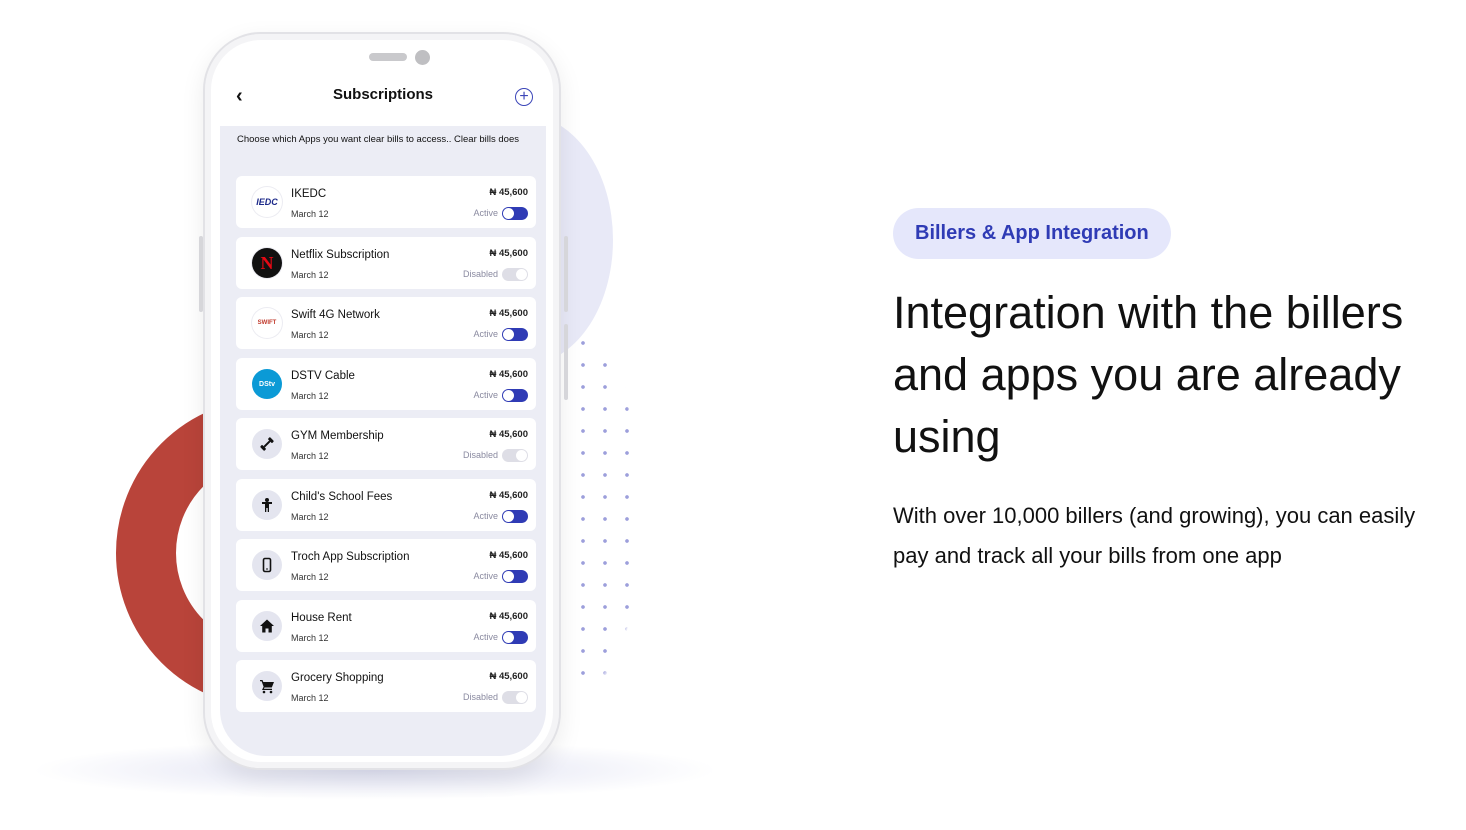  Describe the element at coordinates (342, 497) in the screenshot. I see `subscription-name: Child's School Fees` at that location.